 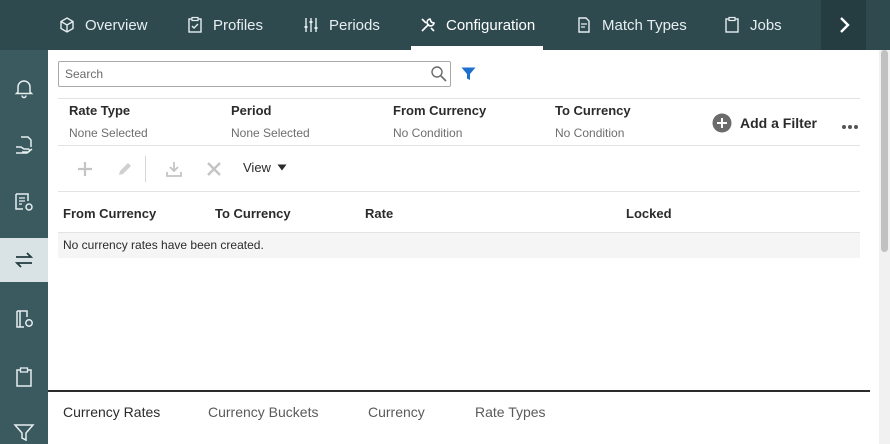 I want to click on export-button, so click(x=174, y=169).